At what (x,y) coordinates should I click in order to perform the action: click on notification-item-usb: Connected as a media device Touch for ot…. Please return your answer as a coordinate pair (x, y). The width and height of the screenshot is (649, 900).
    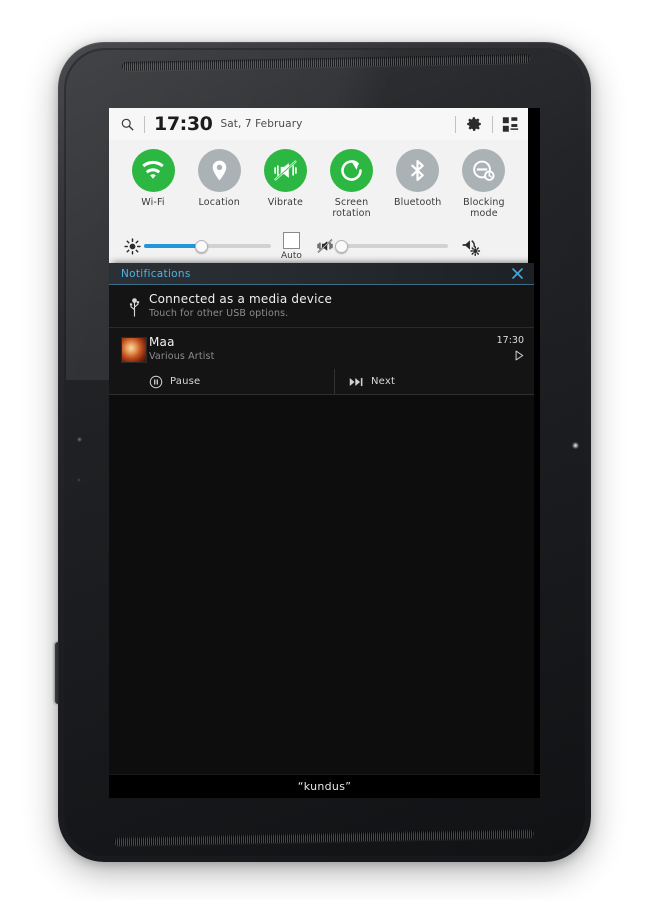
    Looking at the image, I should click on (321, 306).